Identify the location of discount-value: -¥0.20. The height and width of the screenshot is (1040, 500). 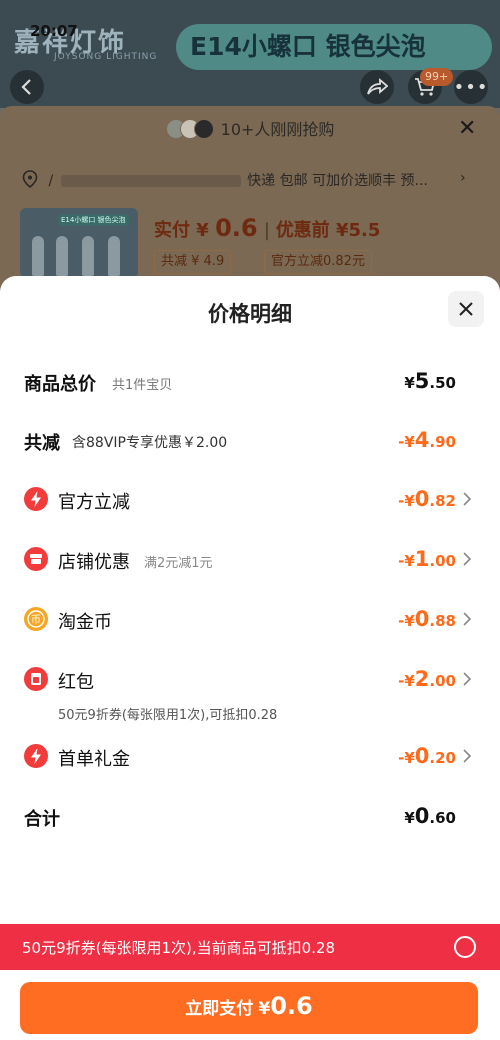
(427, 756).